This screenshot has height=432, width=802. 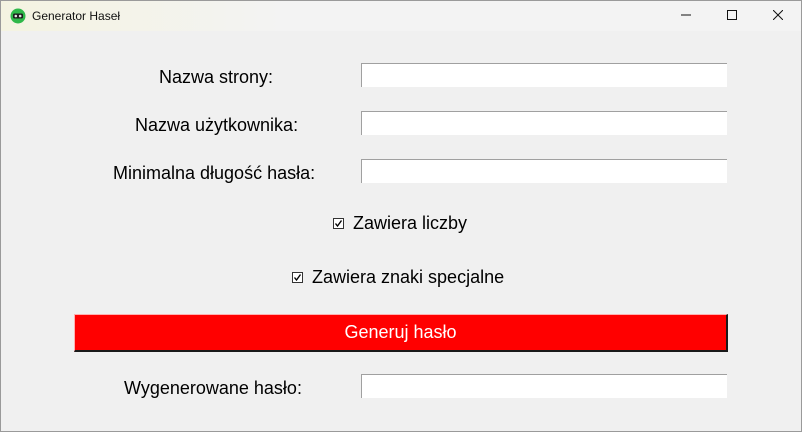 I want to click on site-name-input, so click(x=544, y=75).